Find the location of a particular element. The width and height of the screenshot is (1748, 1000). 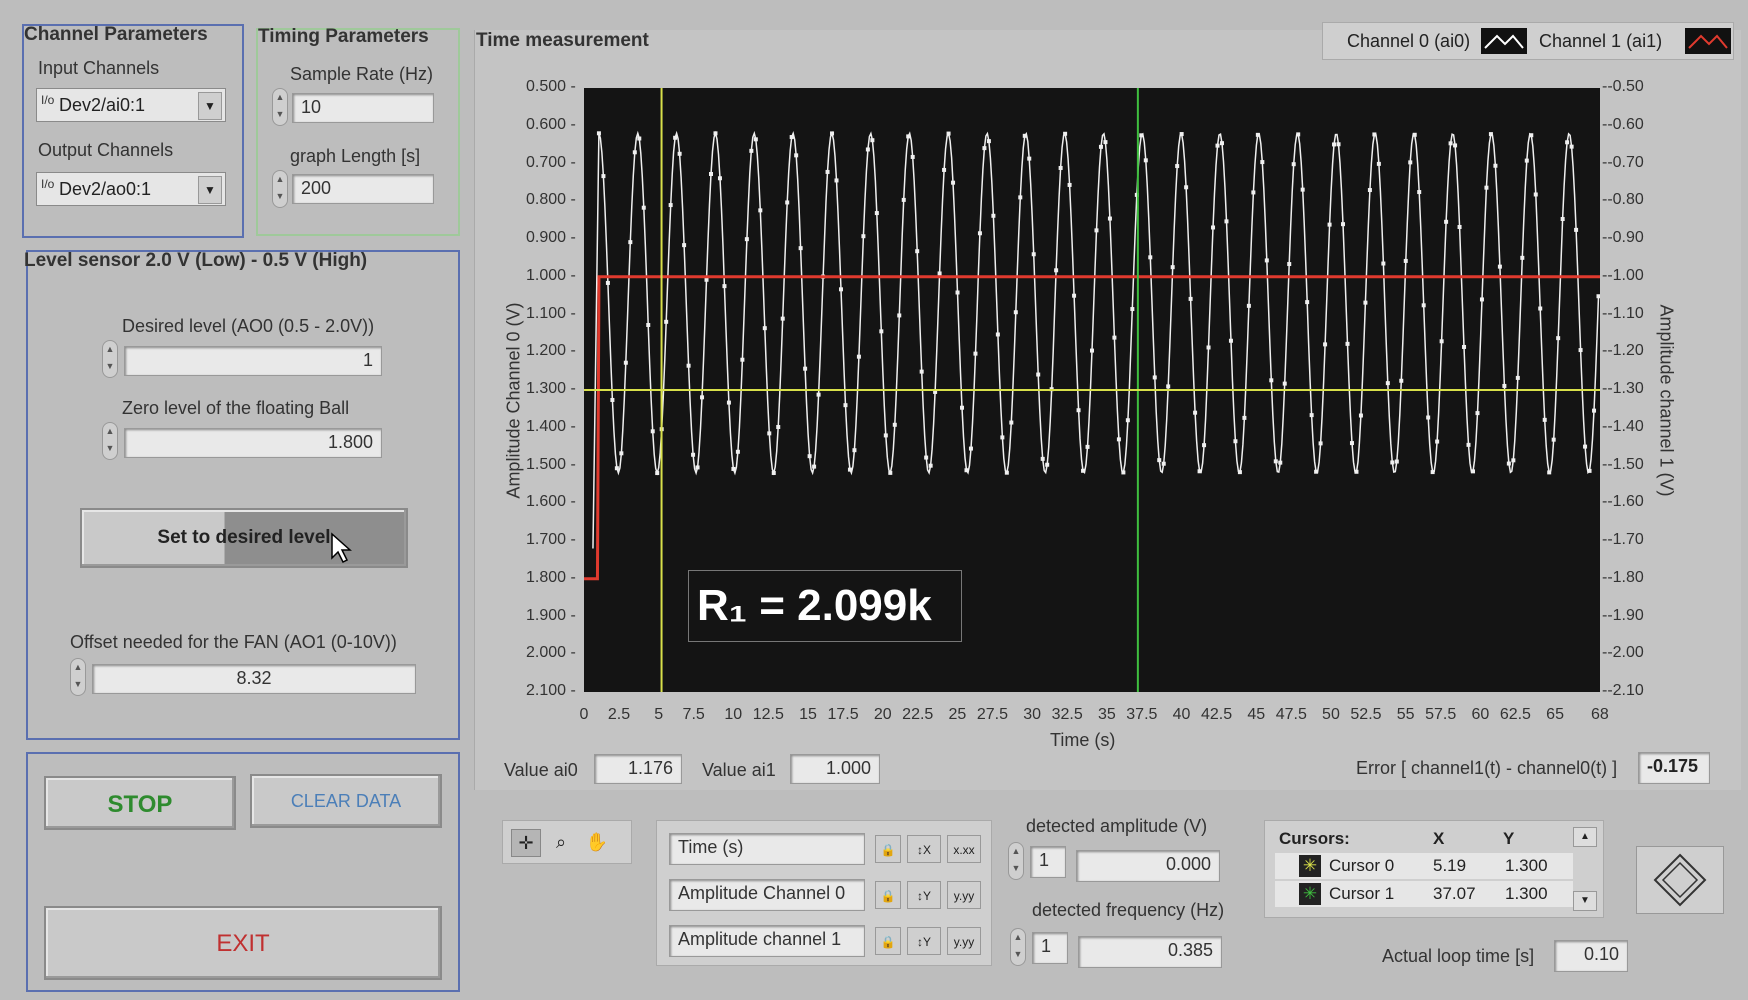

desired-level-input: 1 is located at coordinates (253, 361).